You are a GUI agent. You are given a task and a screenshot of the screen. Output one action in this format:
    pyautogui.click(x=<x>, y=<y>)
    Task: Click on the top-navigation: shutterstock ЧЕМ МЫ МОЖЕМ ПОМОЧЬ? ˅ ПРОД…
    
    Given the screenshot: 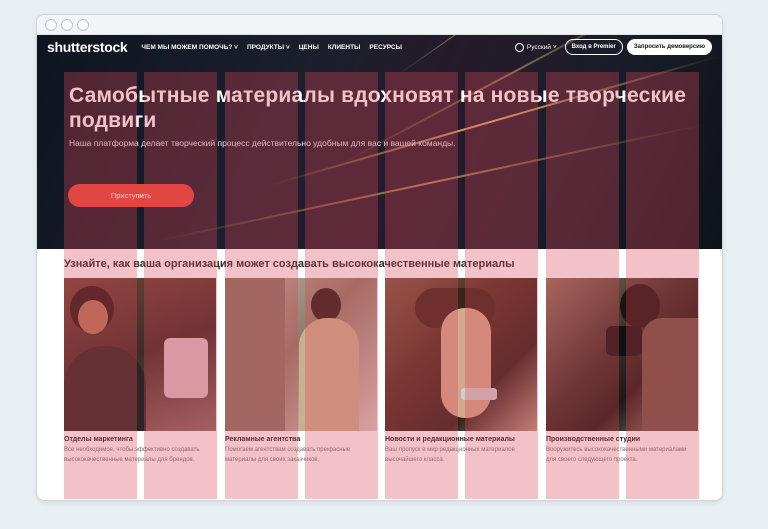 What is the action you would take?
    pyautogui.click(x=379, y=47)
    